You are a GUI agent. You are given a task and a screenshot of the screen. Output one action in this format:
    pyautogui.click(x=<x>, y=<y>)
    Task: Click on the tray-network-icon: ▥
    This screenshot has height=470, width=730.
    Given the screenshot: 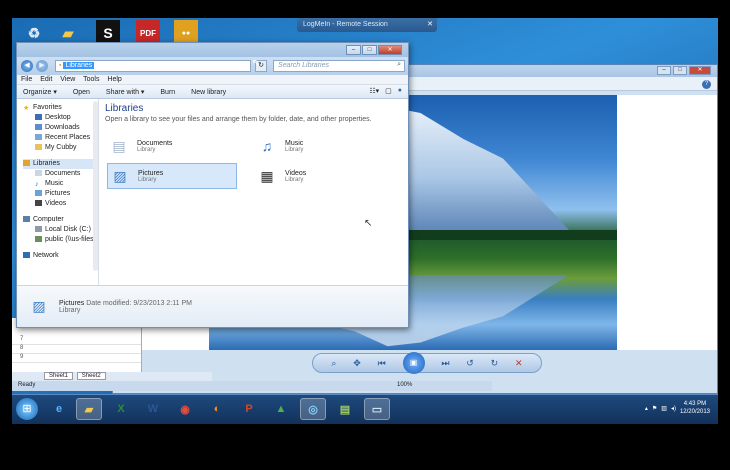 What is the action you would take?
    pyautogui.click(x=664, y=408)
    